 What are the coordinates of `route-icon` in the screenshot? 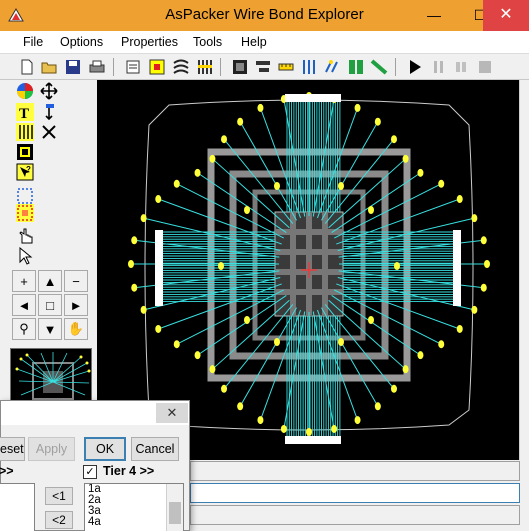 It's located at (379, 67).